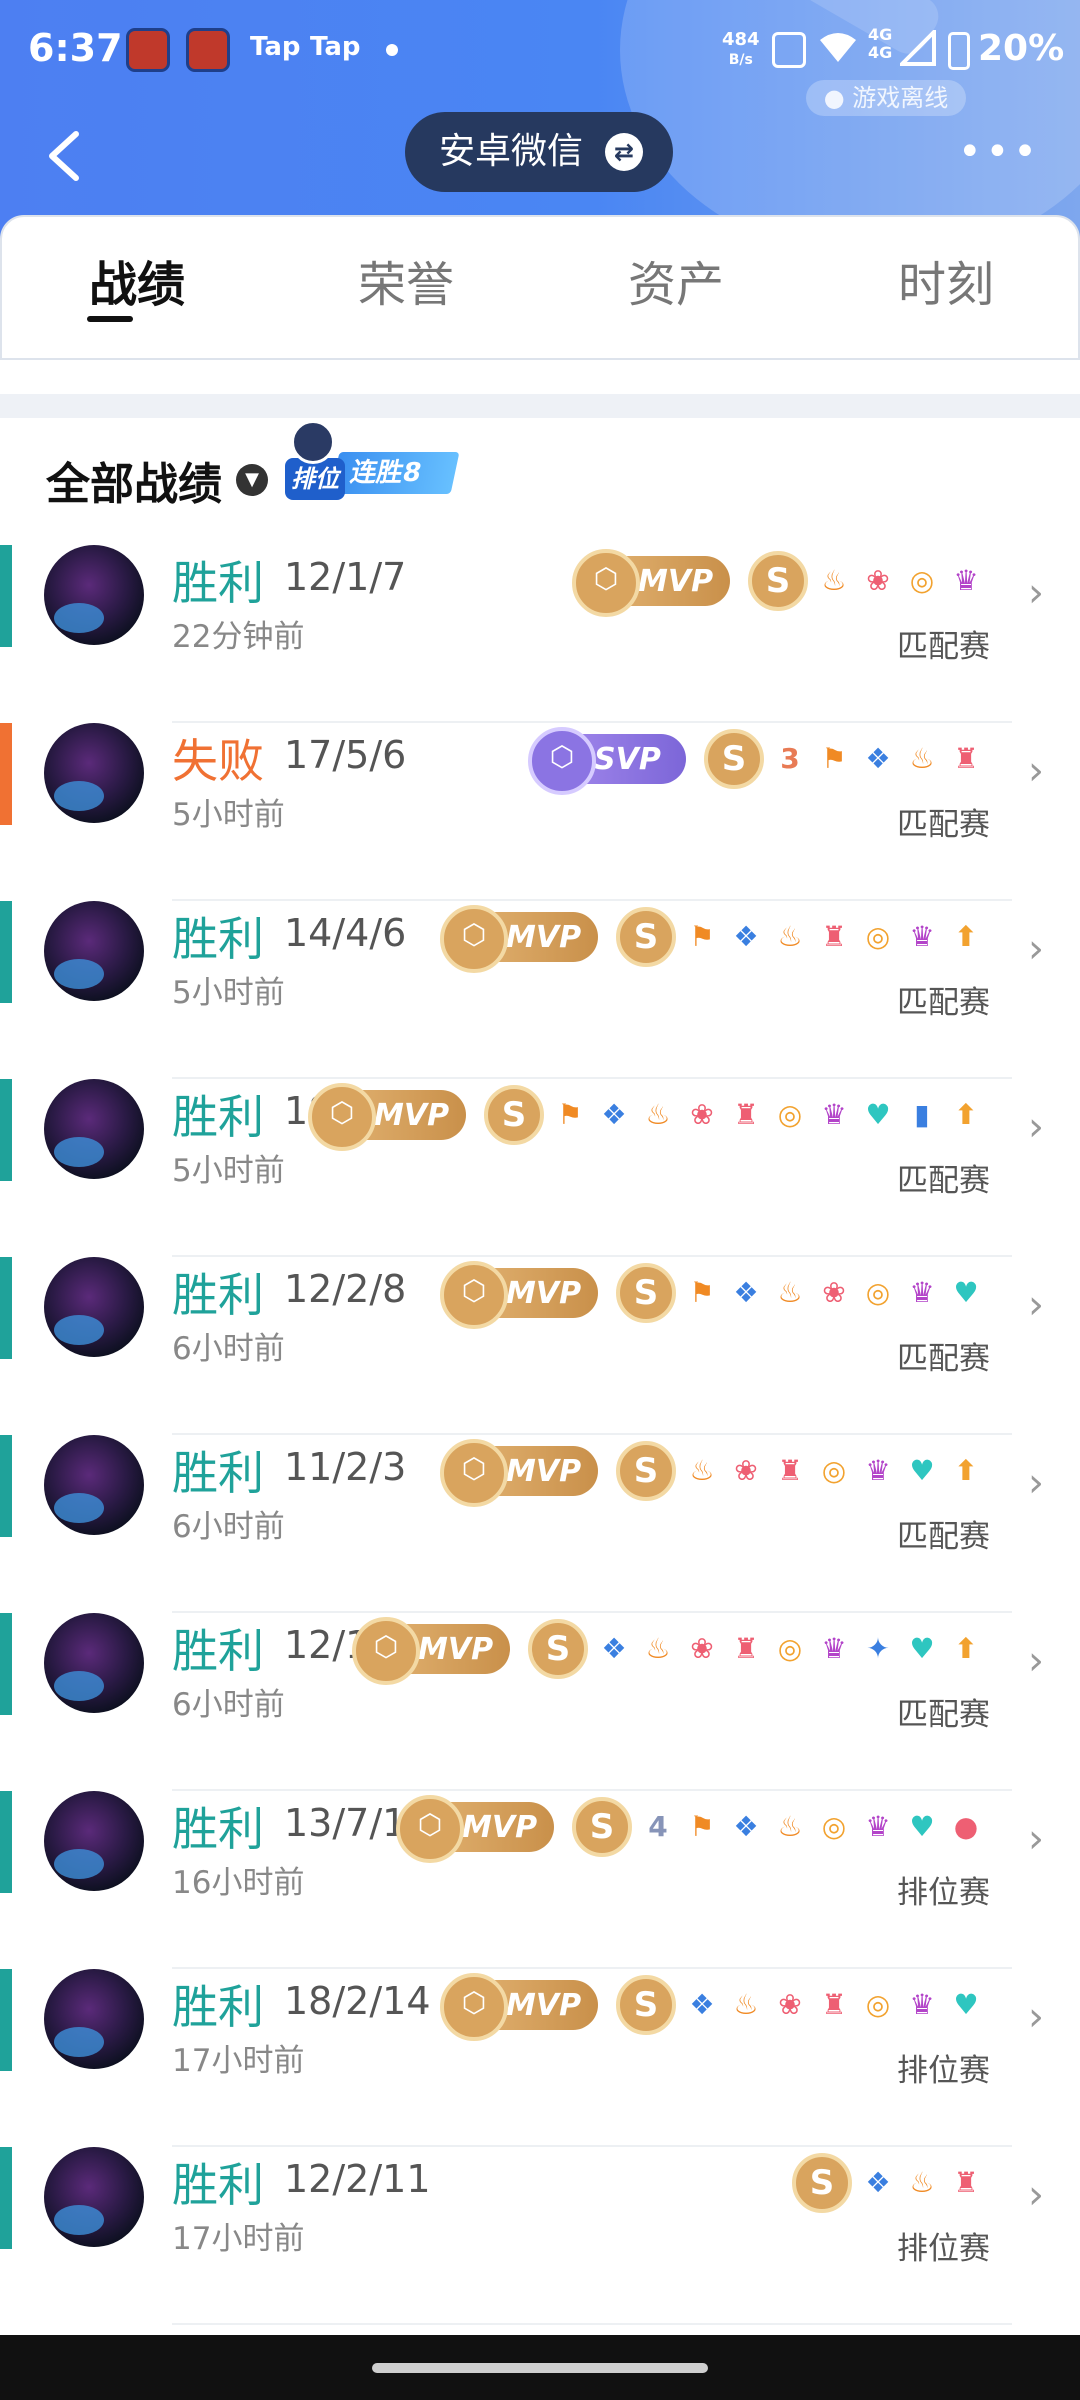  What do you see at coordinates (676, 280) in the screenshot?
I see `tab-assets: 资产` at bounding box center [676, 280].